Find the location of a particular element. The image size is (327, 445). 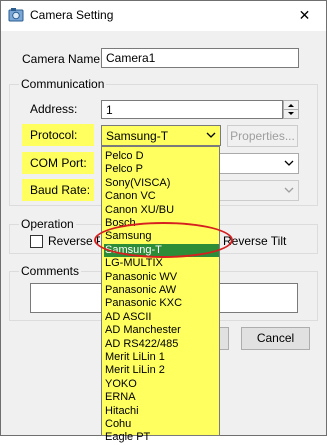

address-label: Address: is located at coordinates (54, 109).